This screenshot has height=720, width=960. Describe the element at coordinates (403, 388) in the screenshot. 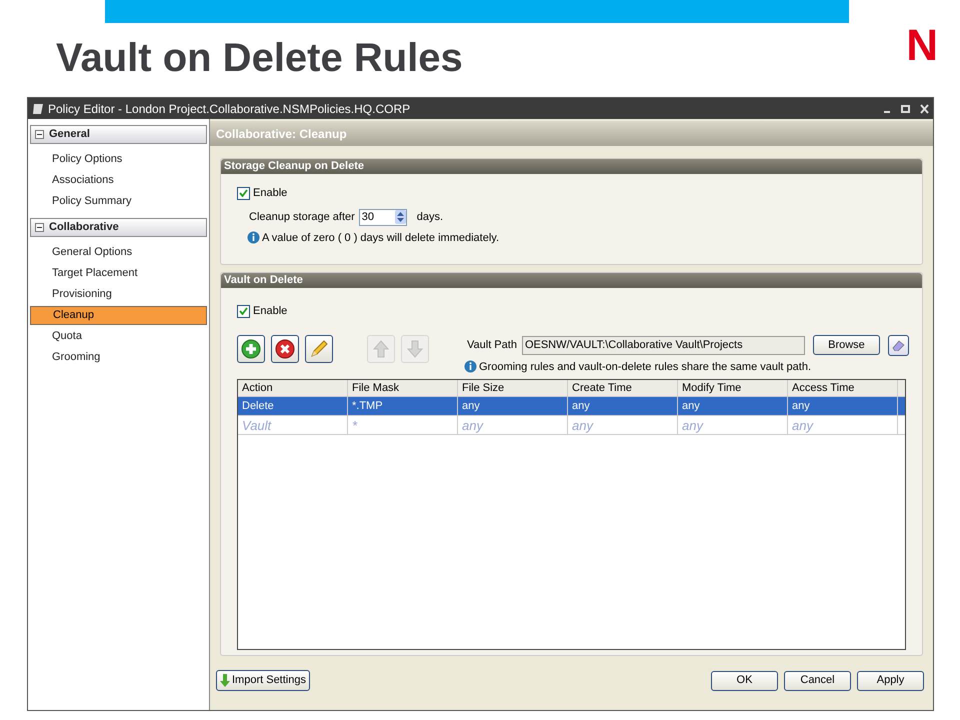

I see `column-header: File Mask` at that location.